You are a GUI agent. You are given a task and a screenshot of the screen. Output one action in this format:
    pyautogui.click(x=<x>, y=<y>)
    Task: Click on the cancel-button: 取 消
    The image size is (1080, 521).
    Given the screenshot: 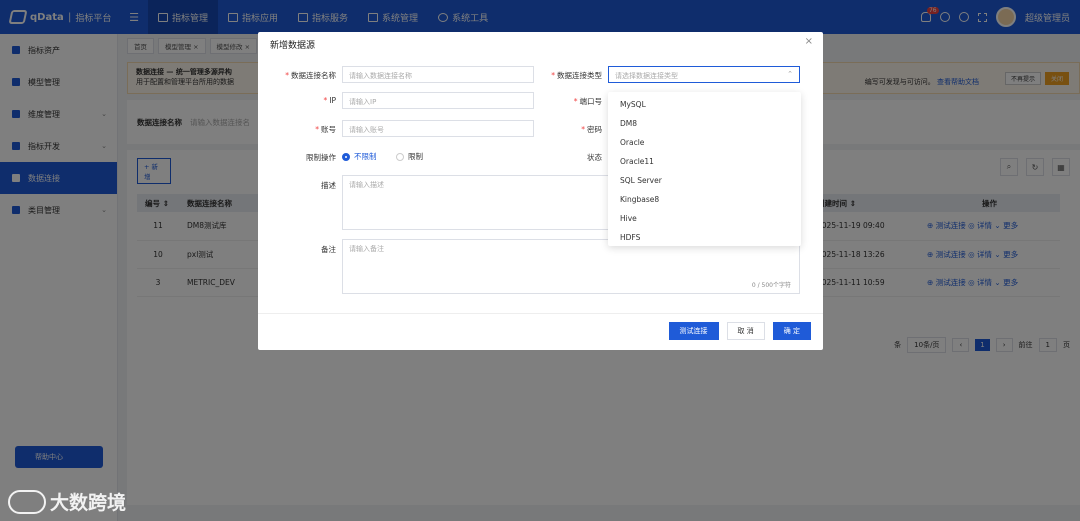 What is the action you would take?
    pyautogui.click(x=745, y=331)
    